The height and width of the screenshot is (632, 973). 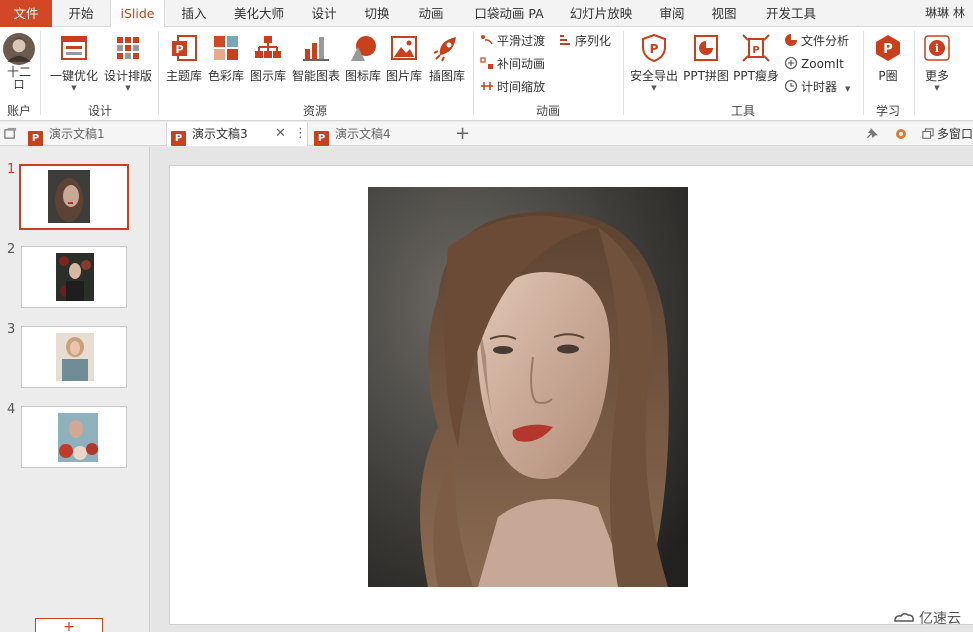 I want to click on more-options-icon: ⋮, so click(x=300, y=134).